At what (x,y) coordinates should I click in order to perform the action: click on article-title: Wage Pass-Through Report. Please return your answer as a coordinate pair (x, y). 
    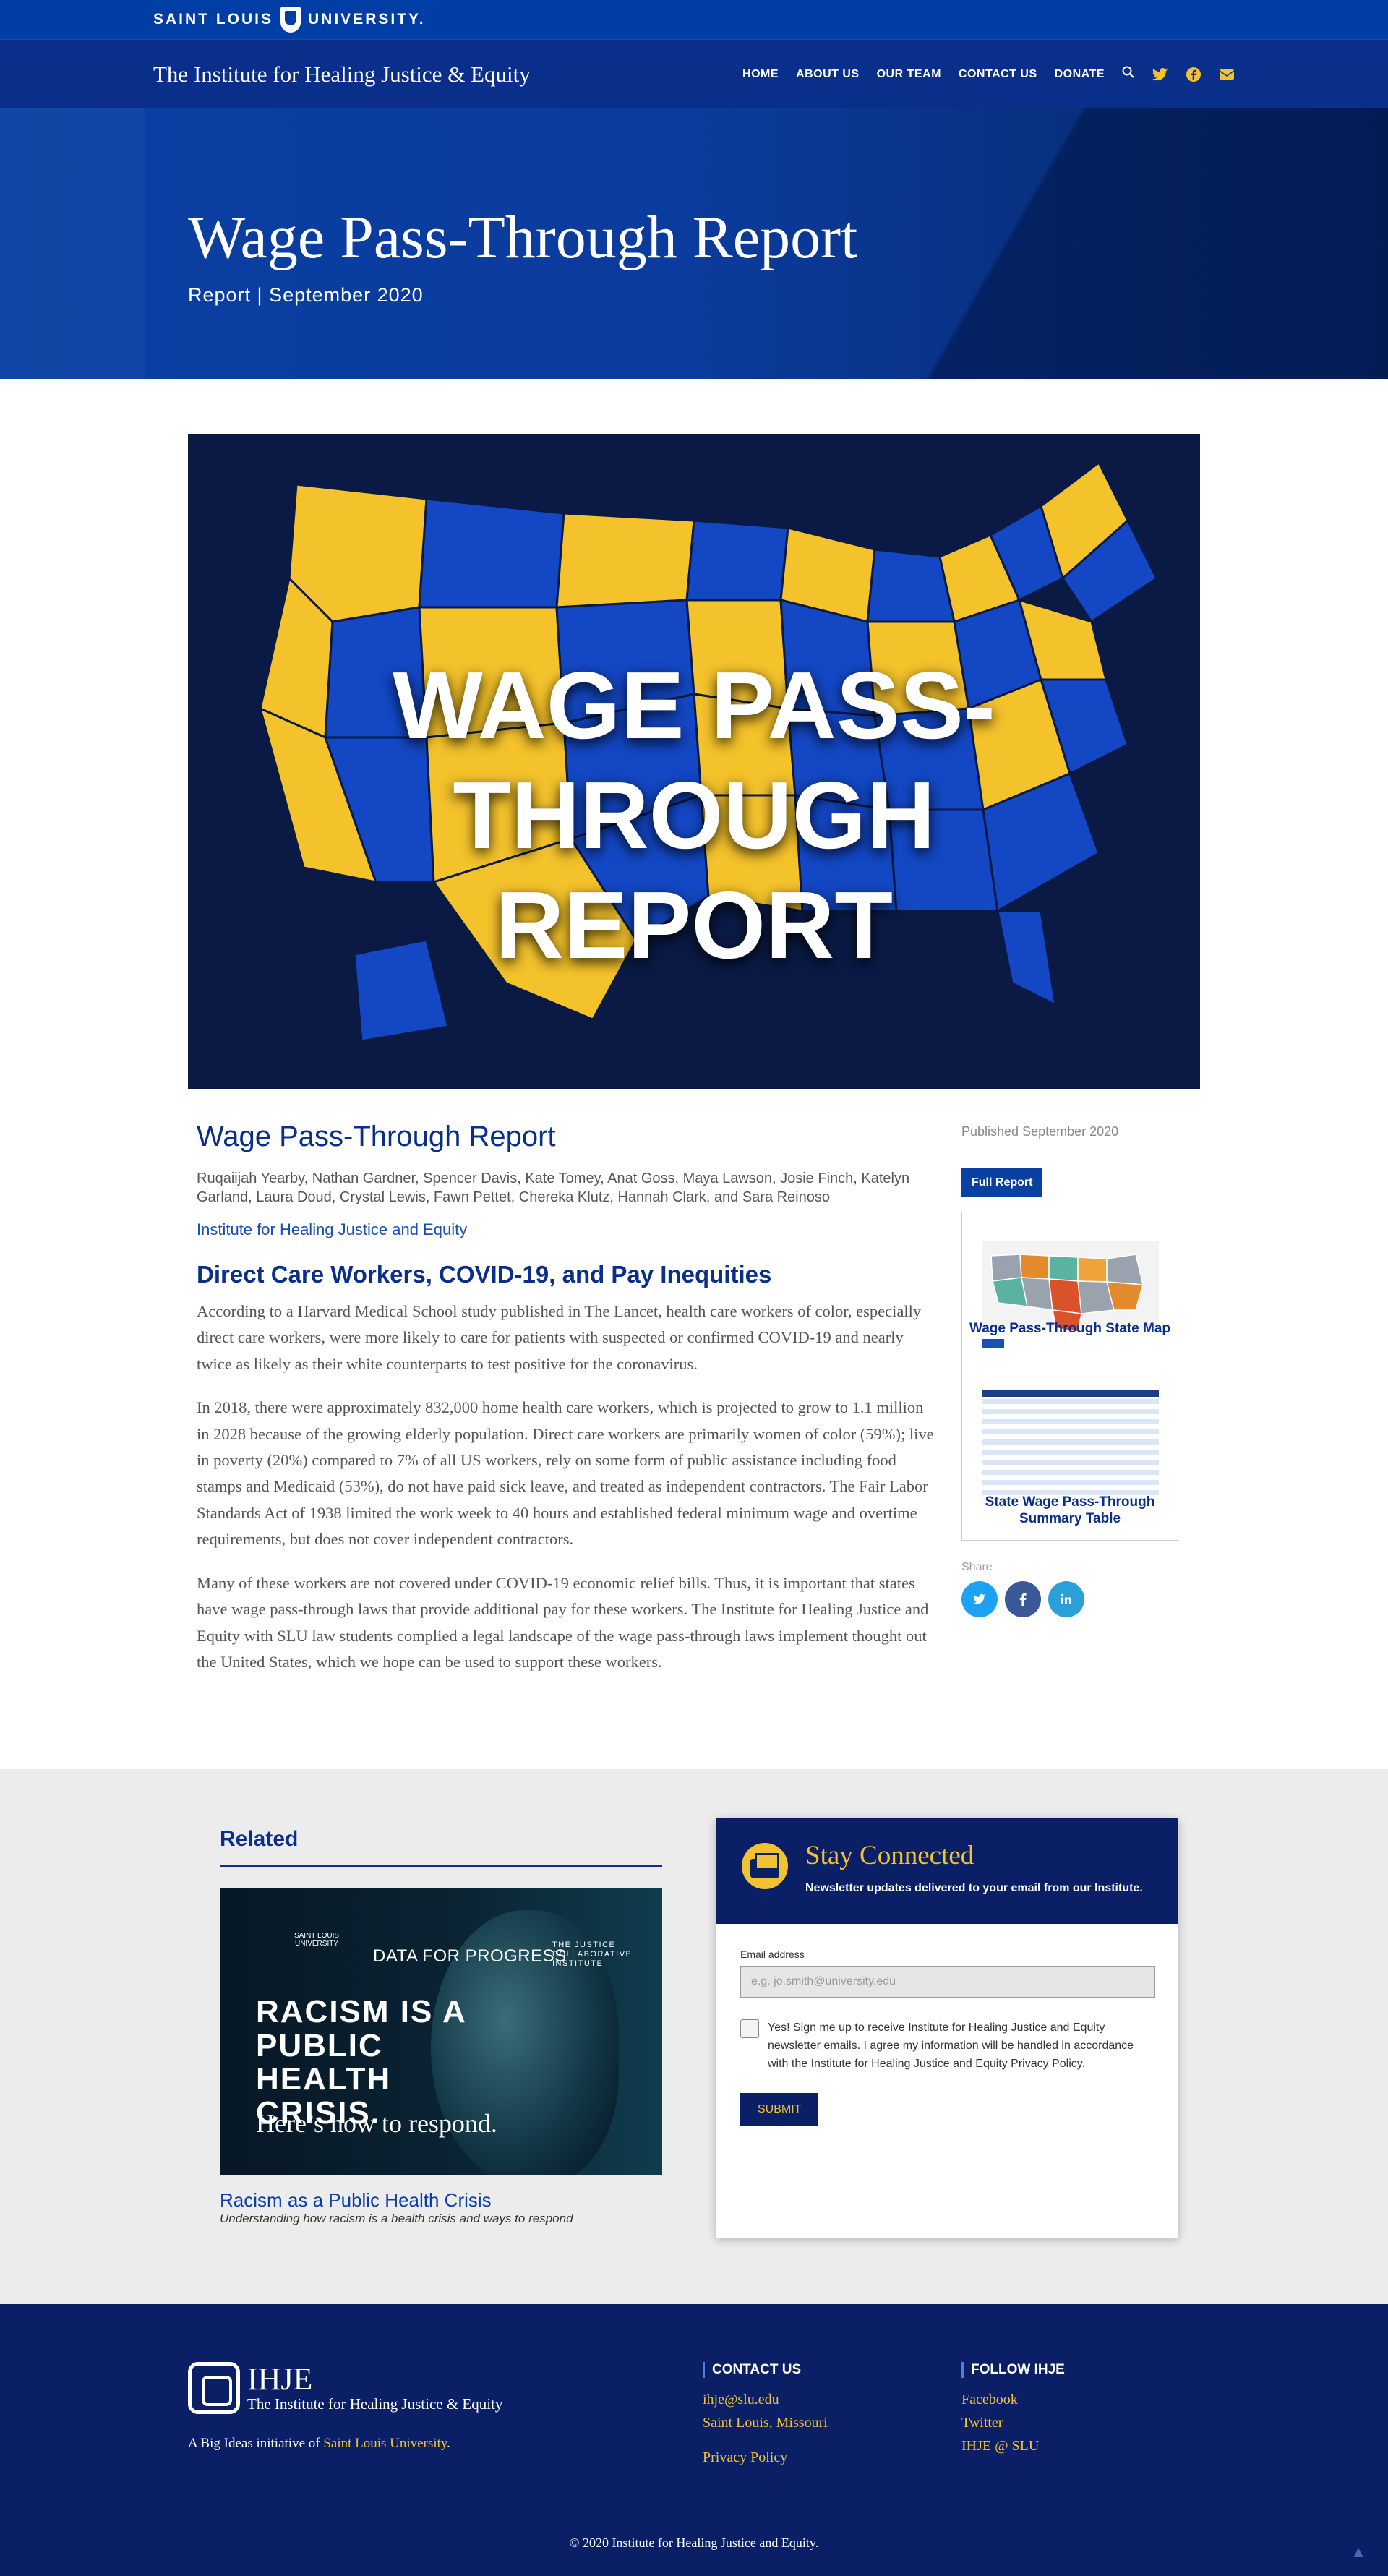
    Looking at the image, I should click on (376, 1137).